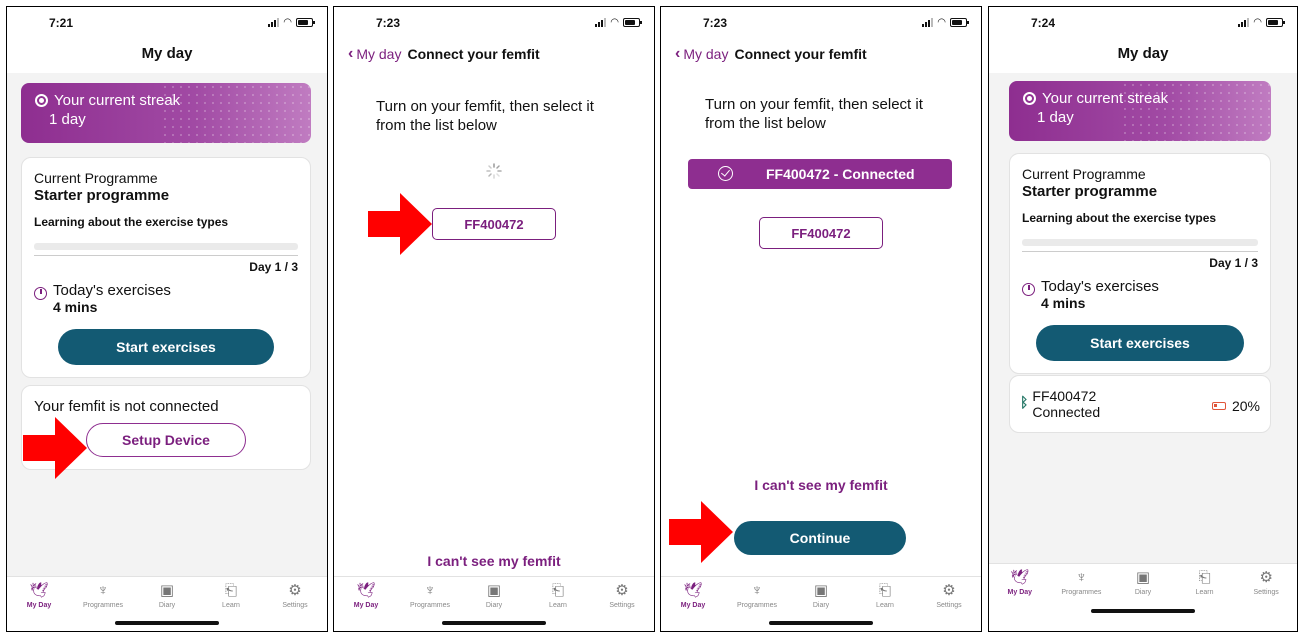 This screenshot has height=636, width=1304. Describe the element at coordinates (166, 264) in the screenshot. I see `day-counter: Day 1 / 3` at that location.